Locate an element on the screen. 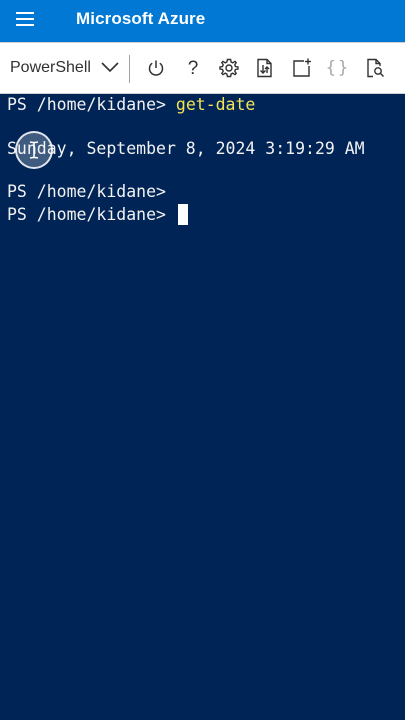 The height and width of the screenshot is (720, 405). power-icon is located at coordinates (156, 68).